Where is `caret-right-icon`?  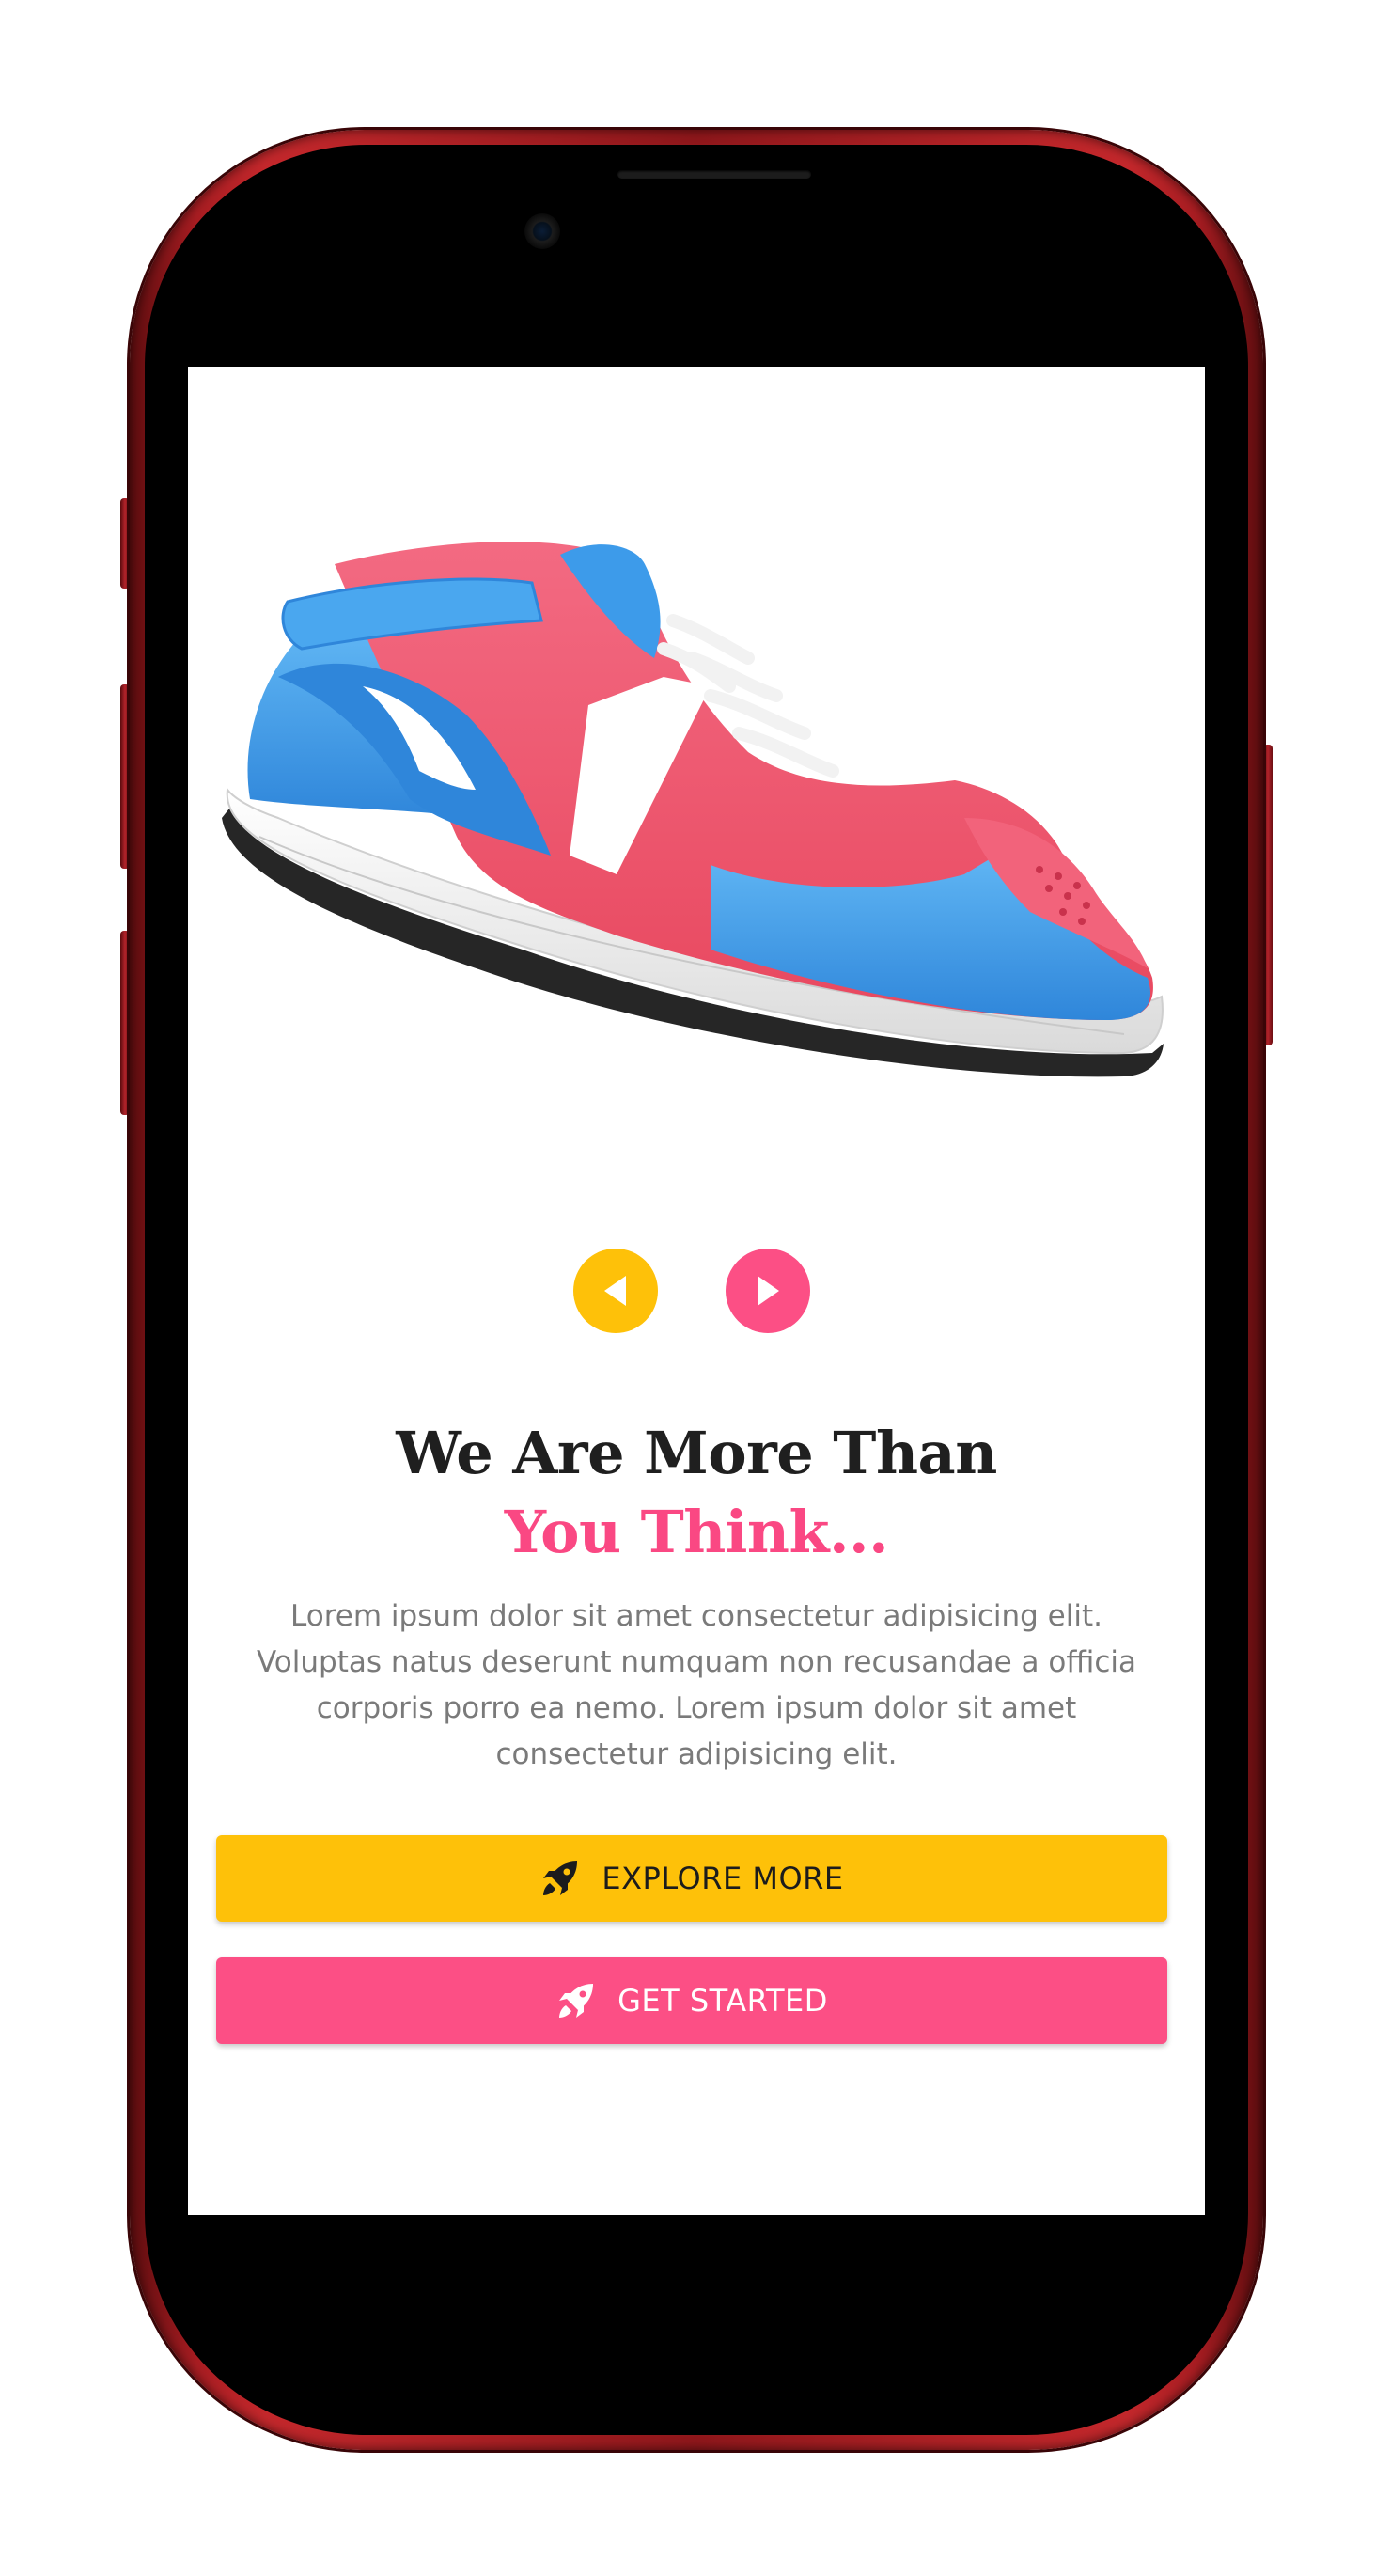 caret-right-icon is located at coordinates (769, 1291).